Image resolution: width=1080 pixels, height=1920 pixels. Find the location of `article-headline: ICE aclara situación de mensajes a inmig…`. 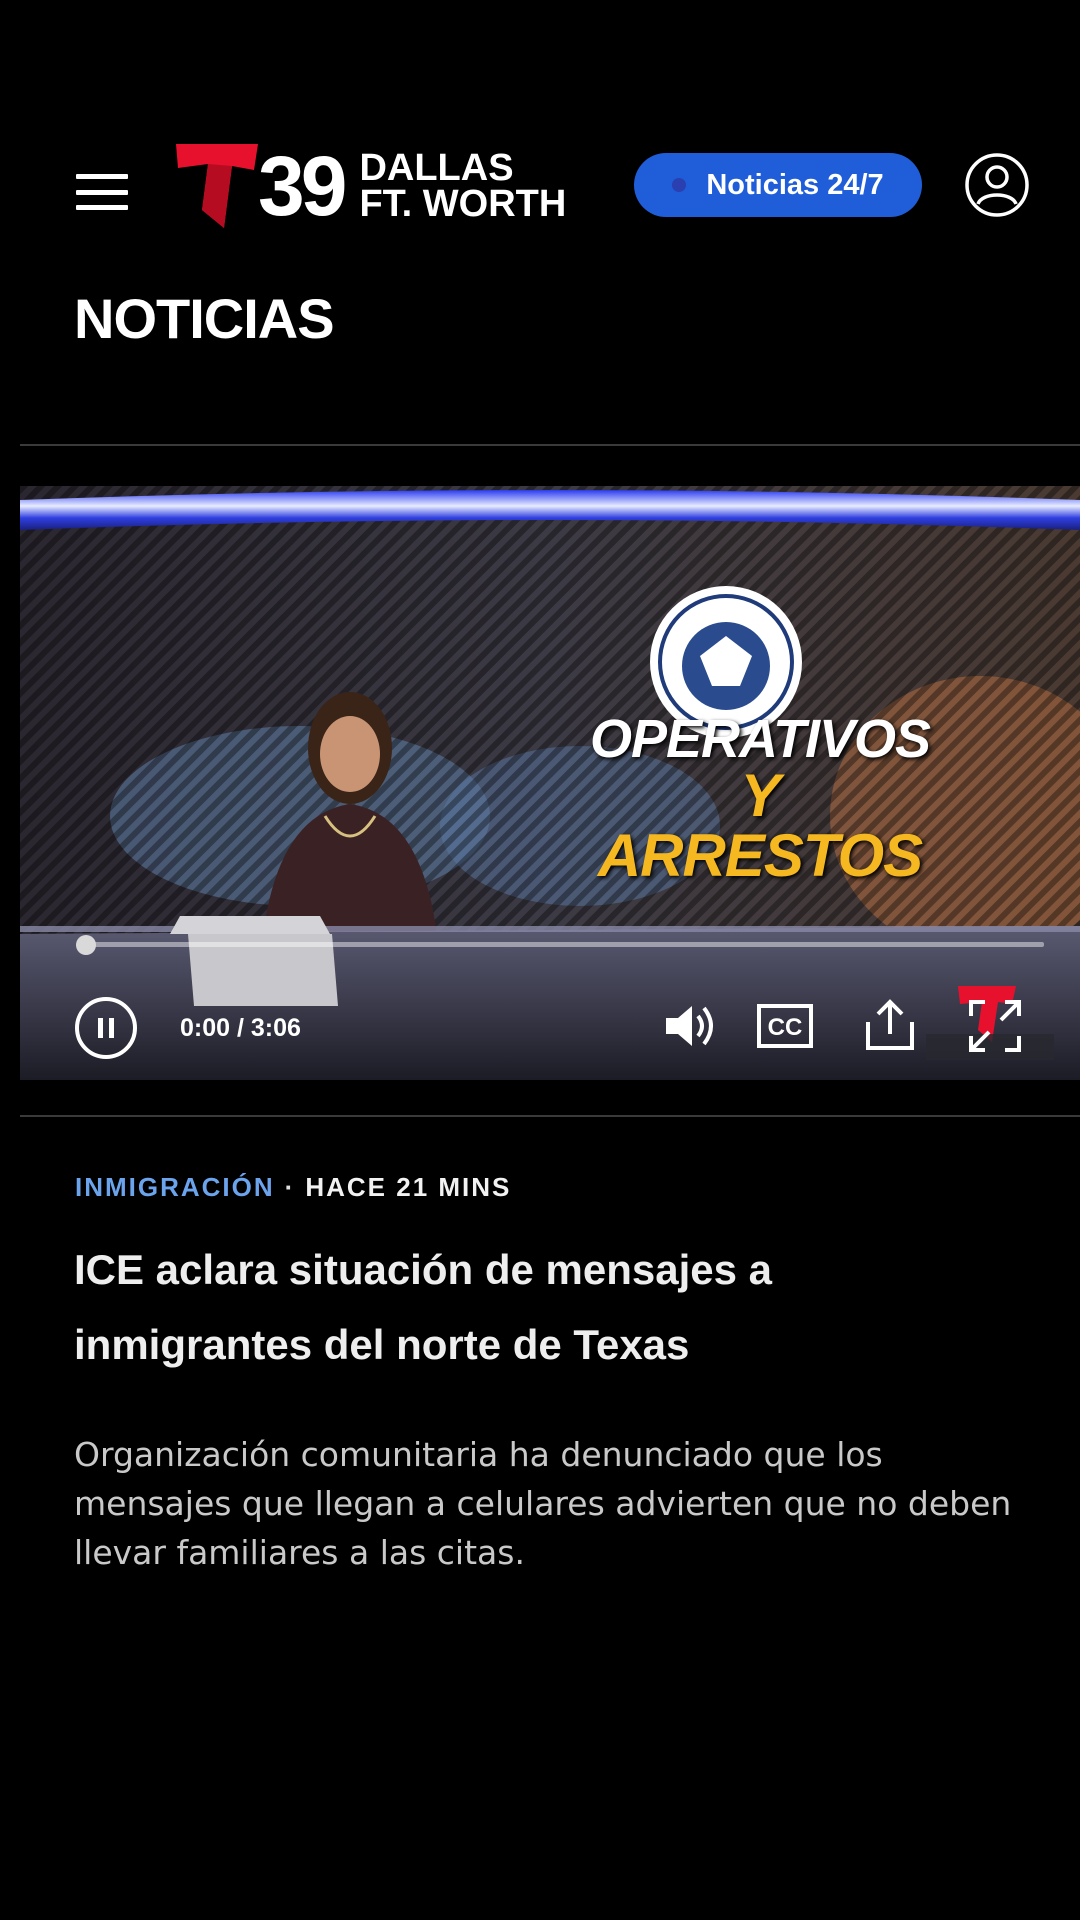

article-headline: ICE aclara situación de mensajes a inmig… is located at coordinates (534, 1307).